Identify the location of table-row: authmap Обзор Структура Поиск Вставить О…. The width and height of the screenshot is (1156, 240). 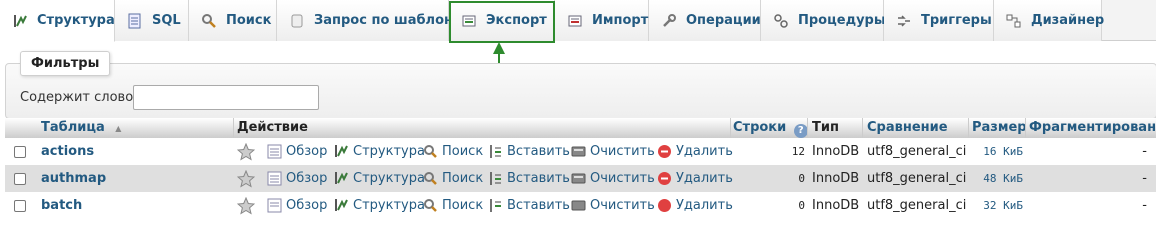
(580, 178).